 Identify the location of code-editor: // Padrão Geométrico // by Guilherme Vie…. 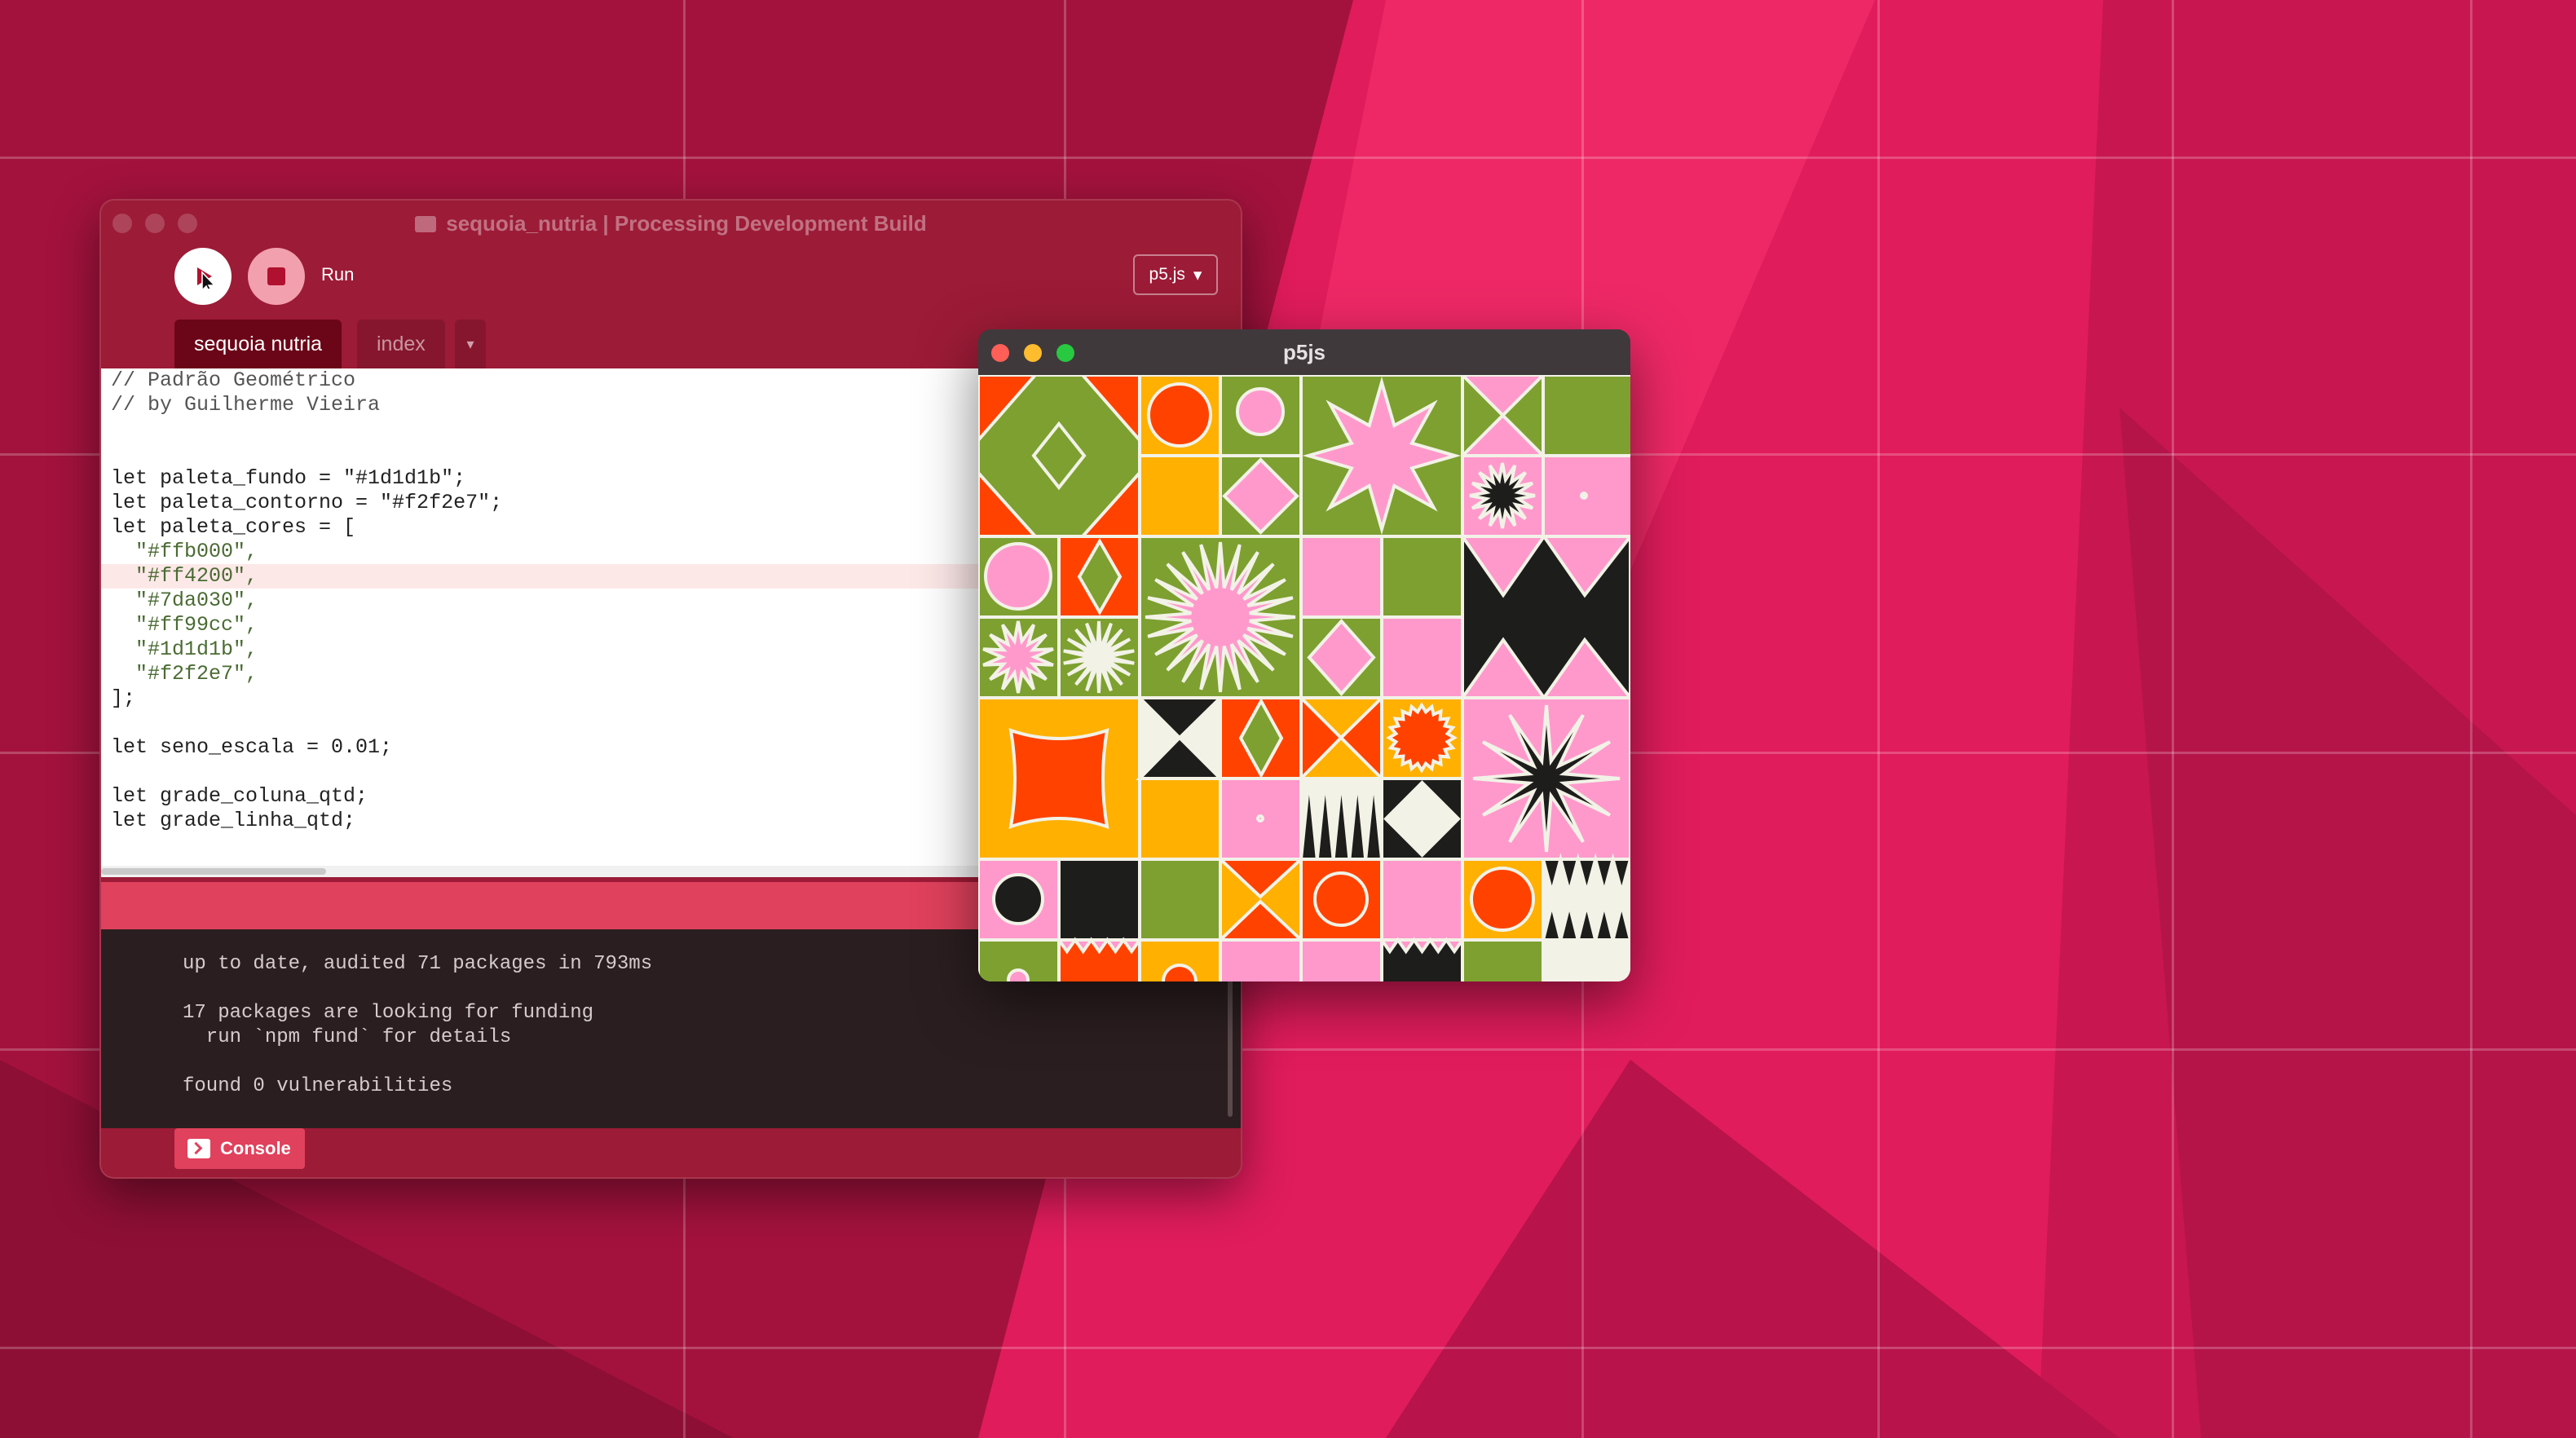
(545, 623).